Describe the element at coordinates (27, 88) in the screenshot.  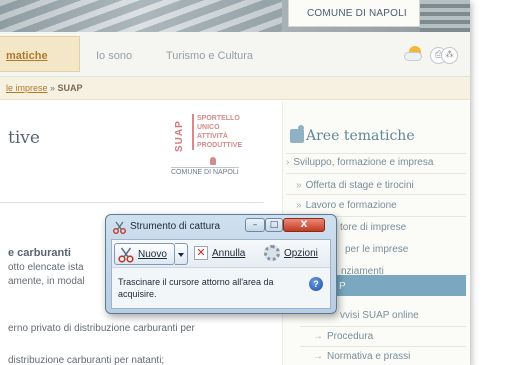
I see `breadcrumb-link-imprese: le imprese` at that location.